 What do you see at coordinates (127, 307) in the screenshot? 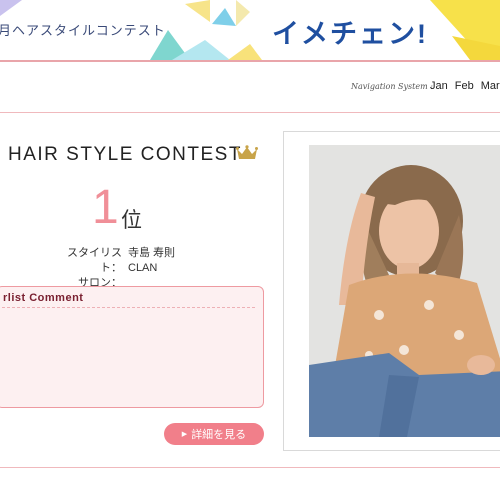
I see `comment-divider` at bounding box center [127, 307].